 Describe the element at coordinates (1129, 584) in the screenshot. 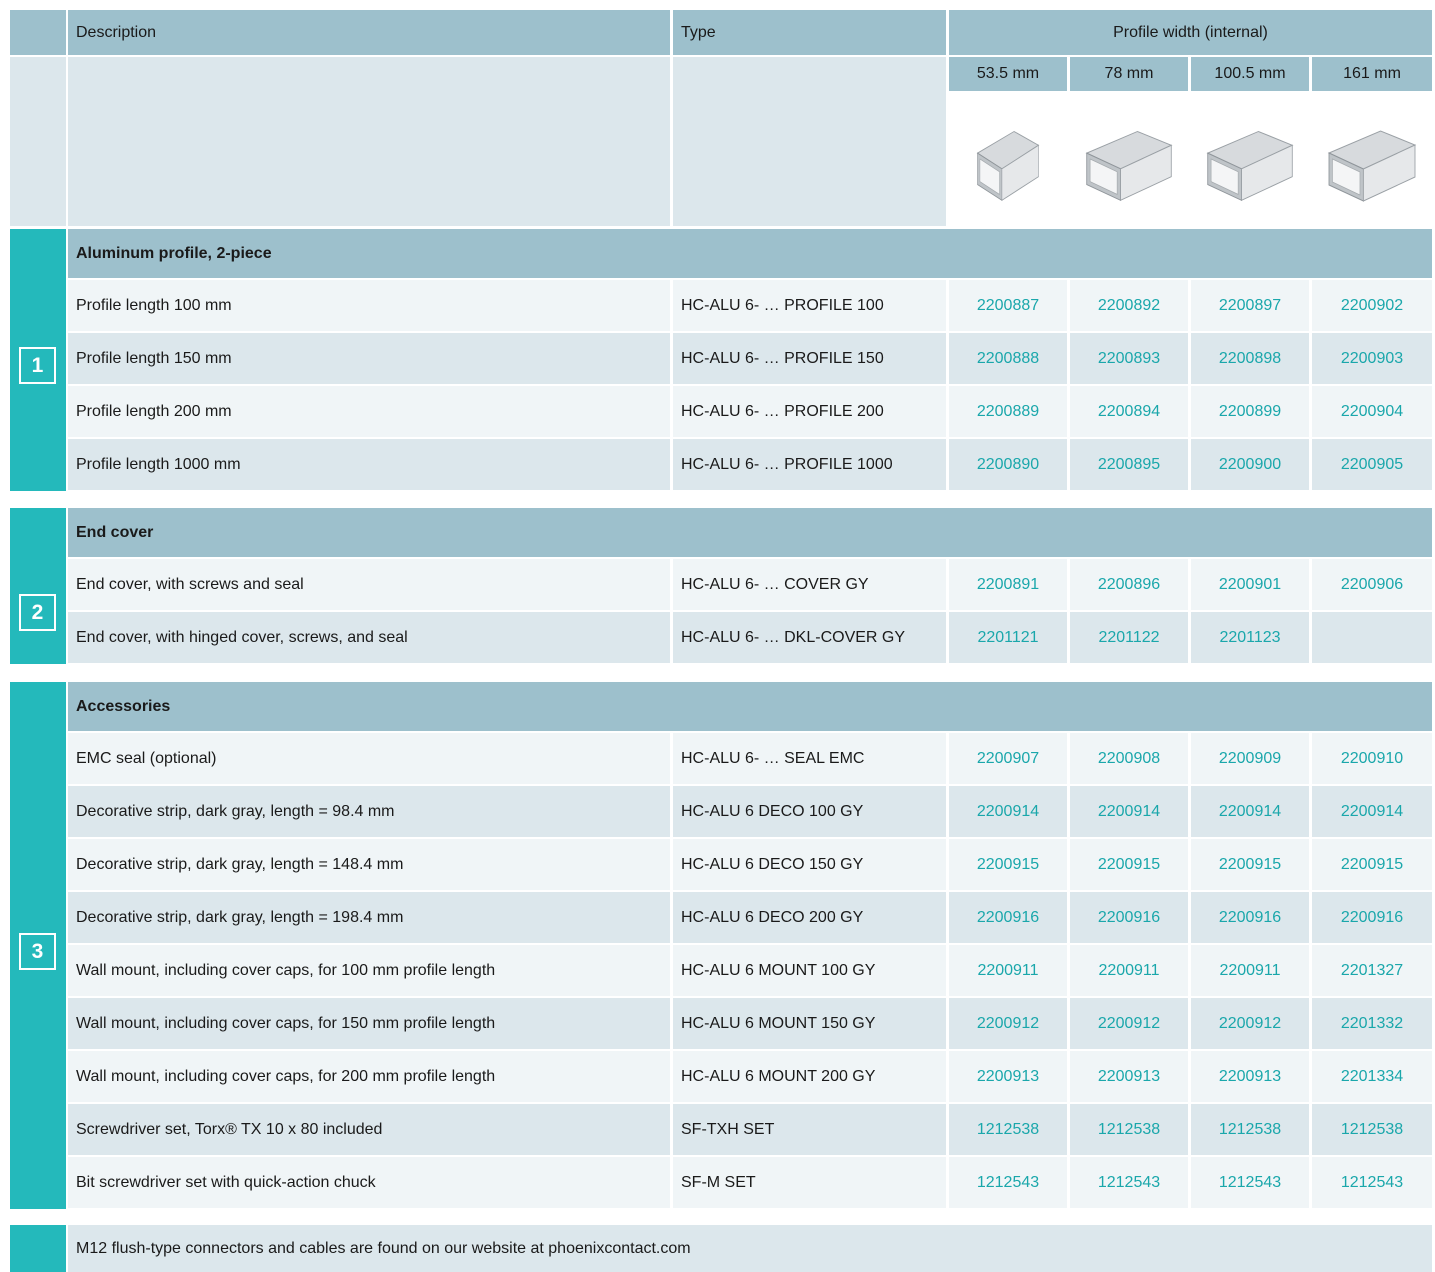

I see `item-number-link: 2200896` at that location.